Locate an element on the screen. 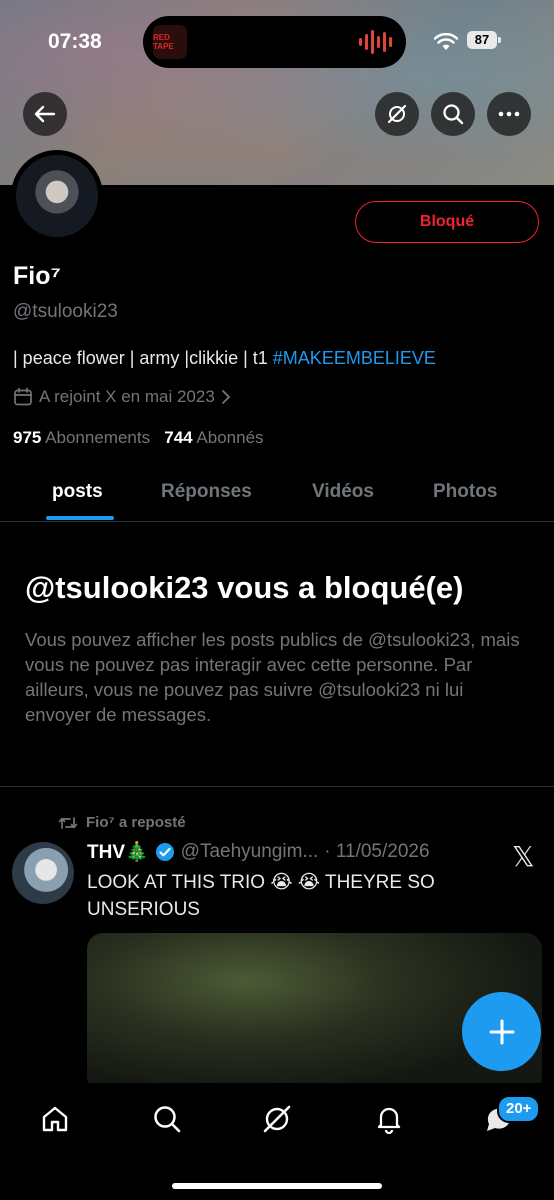 Image resolution: width=554 pixels, height=1200 pixels. followers-link: 744 Abonnés is located at coordinates (213, 437).